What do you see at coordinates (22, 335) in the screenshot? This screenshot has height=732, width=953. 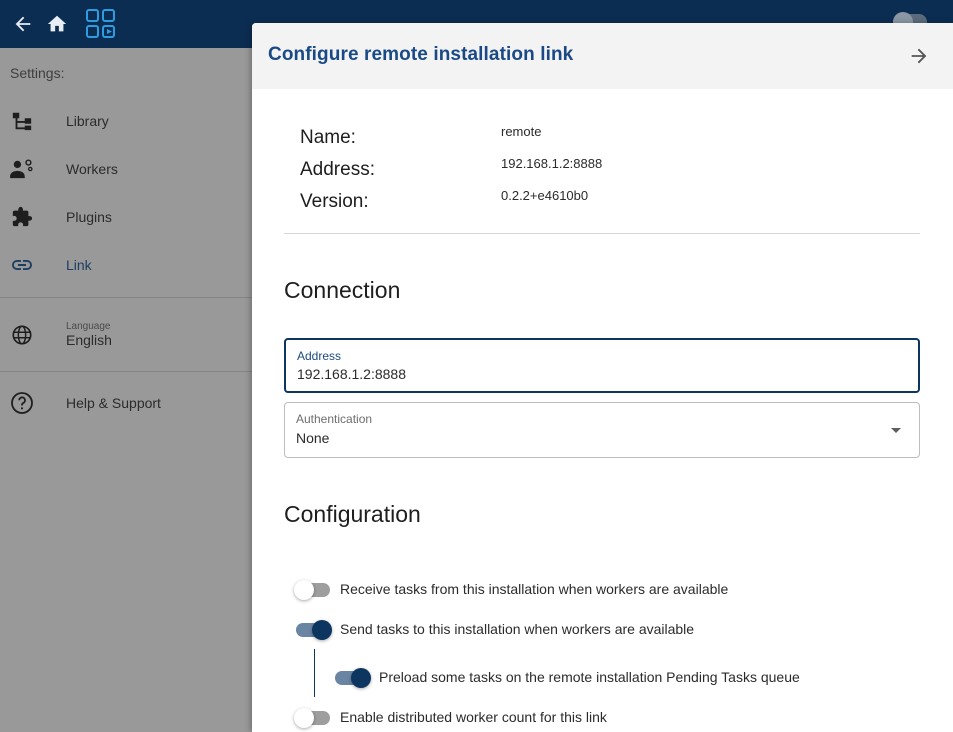 I see `globe-icon` at bounding box center [22, 335].